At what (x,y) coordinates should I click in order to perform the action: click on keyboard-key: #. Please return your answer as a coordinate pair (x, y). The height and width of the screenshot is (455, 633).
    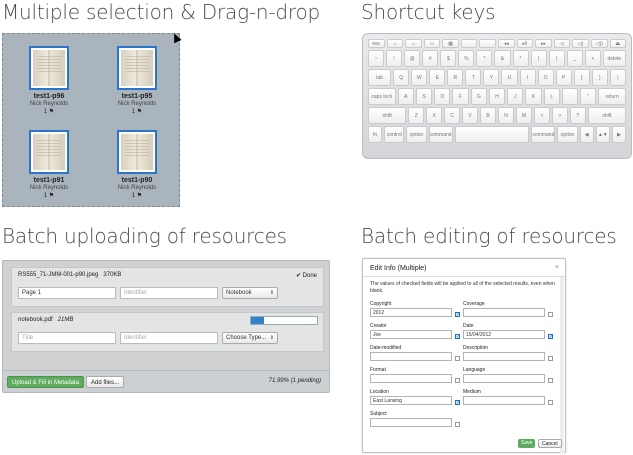
    Looking at the image, I should click on (430, 58).